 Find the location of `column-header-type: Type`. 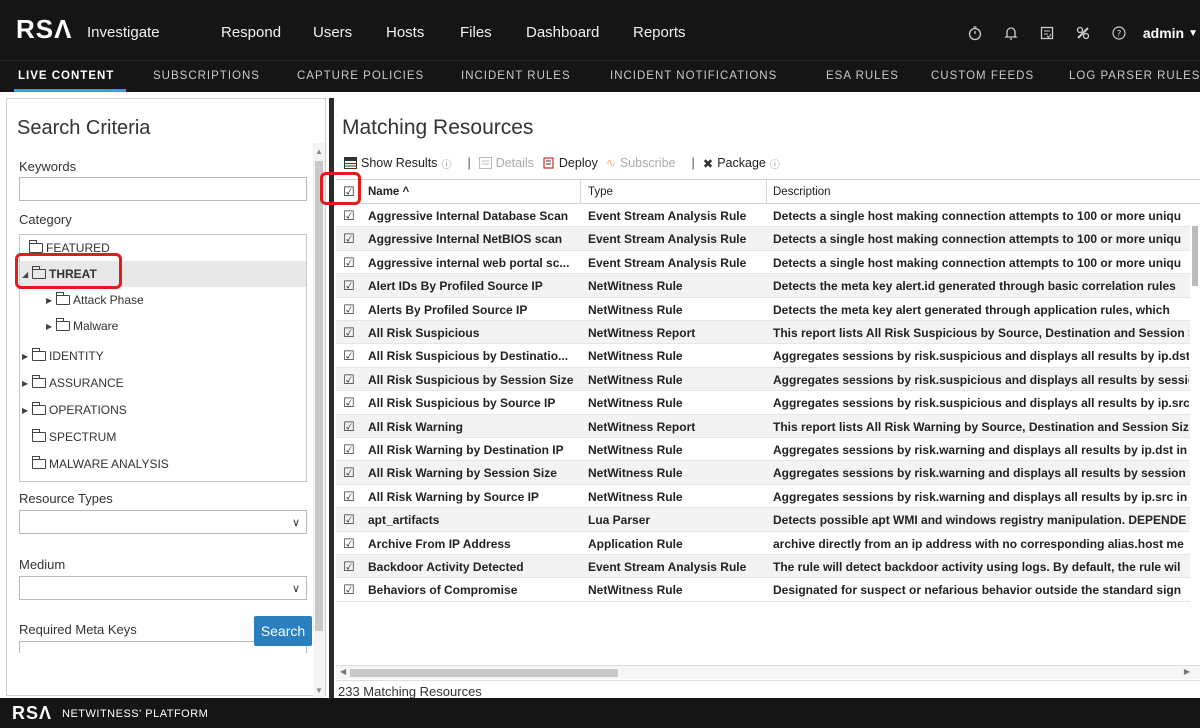

column-header-type: Type is located at coordinates (600, 192).